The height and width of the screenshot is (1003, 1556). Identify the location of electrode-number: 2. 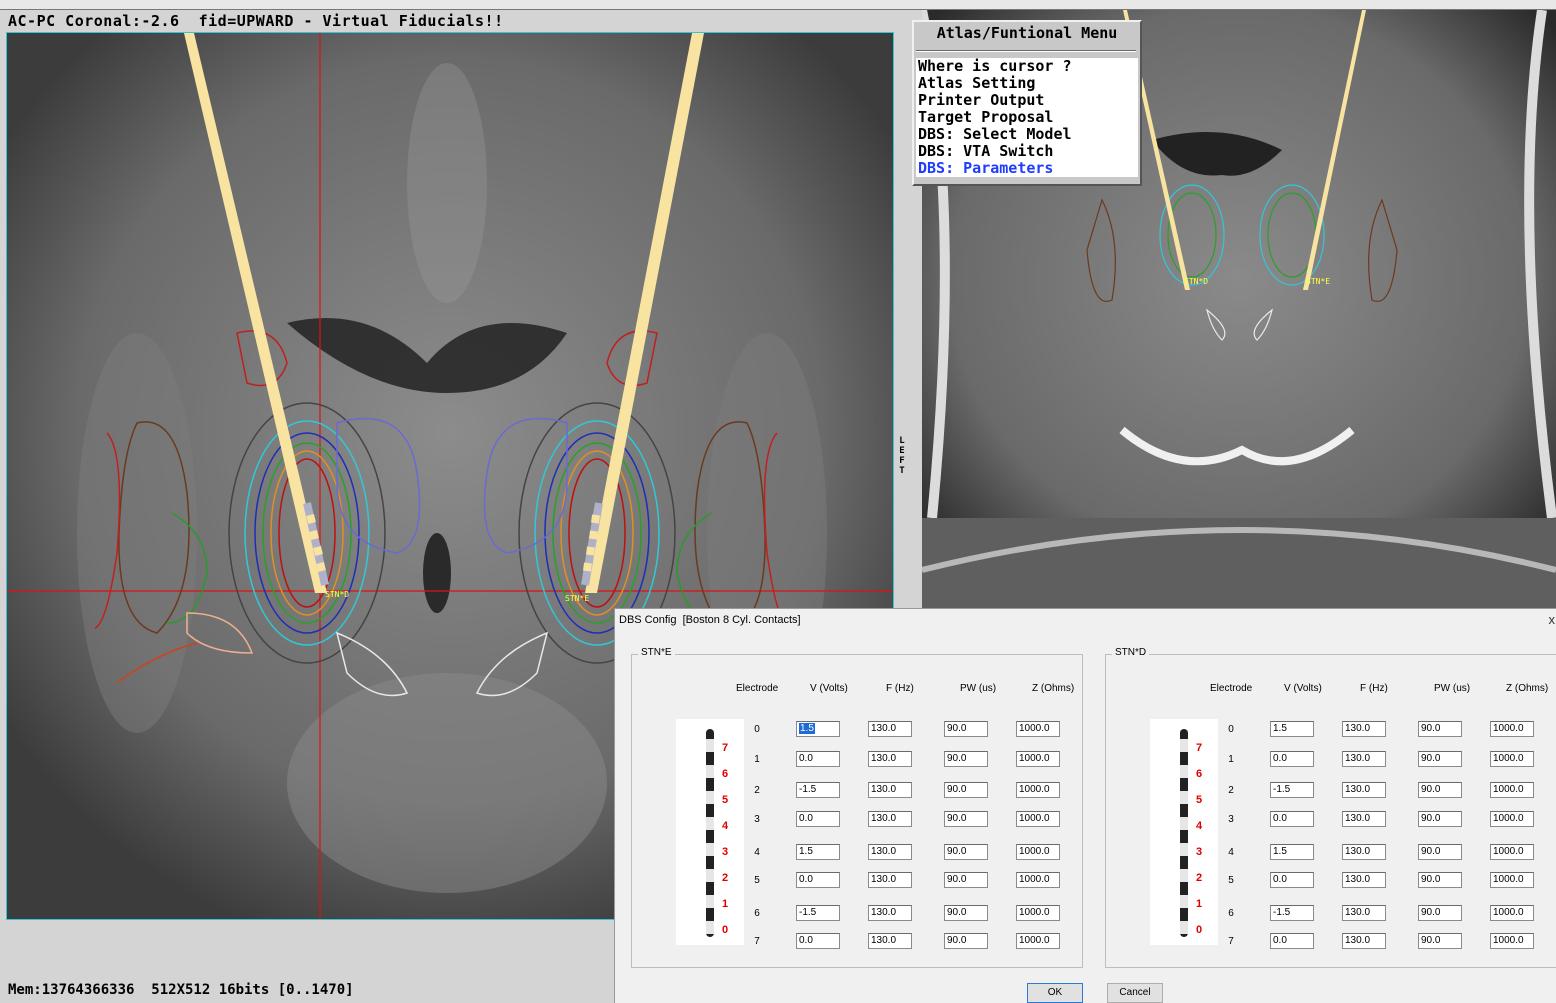
(757, 790).